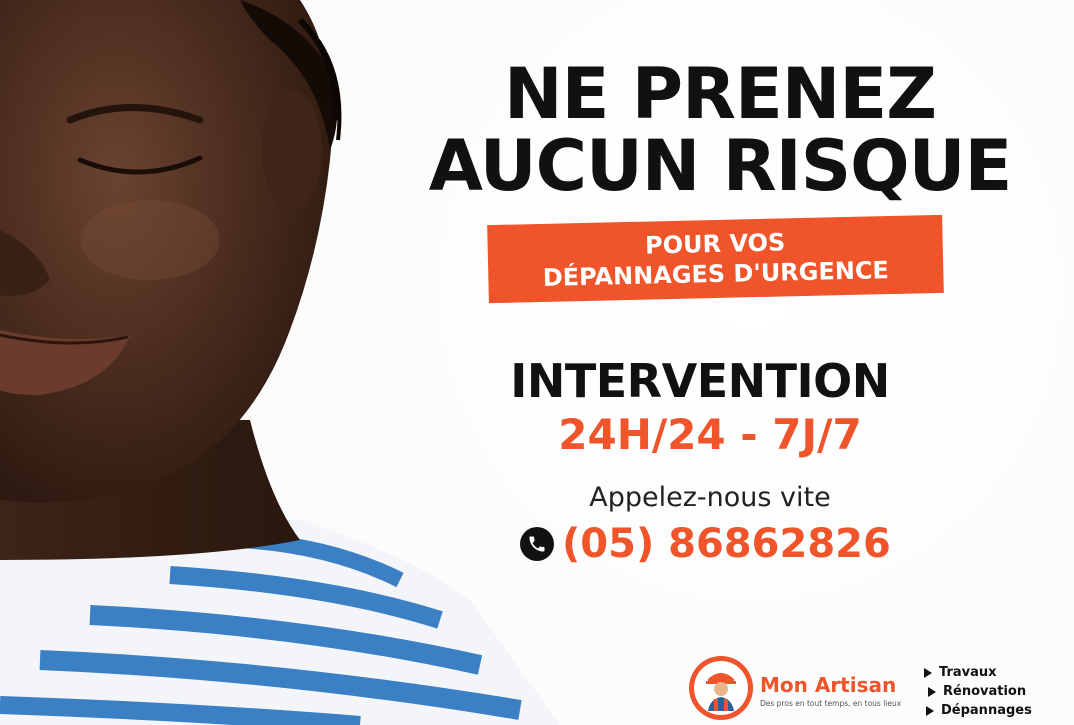  I want to click on service-label: Dépannages, so click(986, 710).